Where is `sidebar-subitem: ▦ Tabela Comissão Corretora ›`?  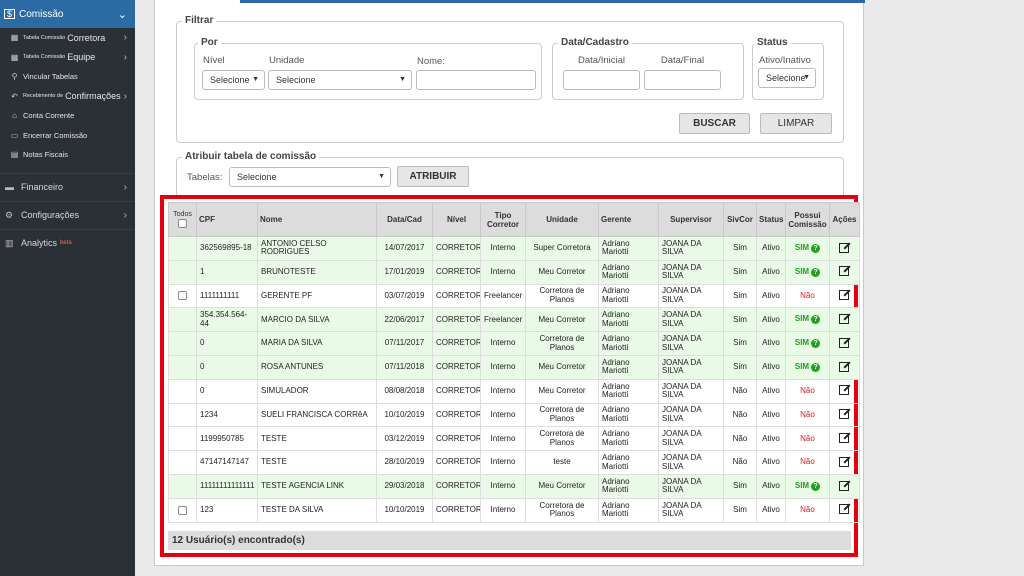
sidebar-subitem: ▦ Tabela Comissão Corretora › is located at coordinates (67, 38).